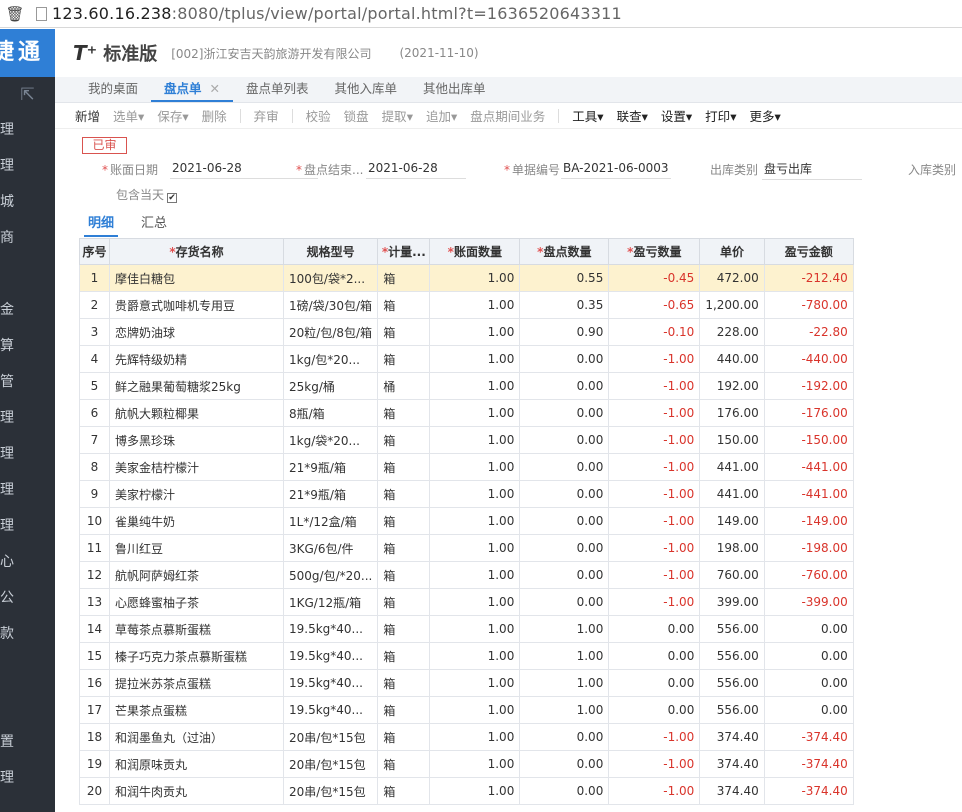 This screenshot has height=812, width=962. What do you see at coordinates (196, 710) in the screenshot?
I see `grid-cell: 芒果茶点蛋糕` at bounding box center [196, 710].